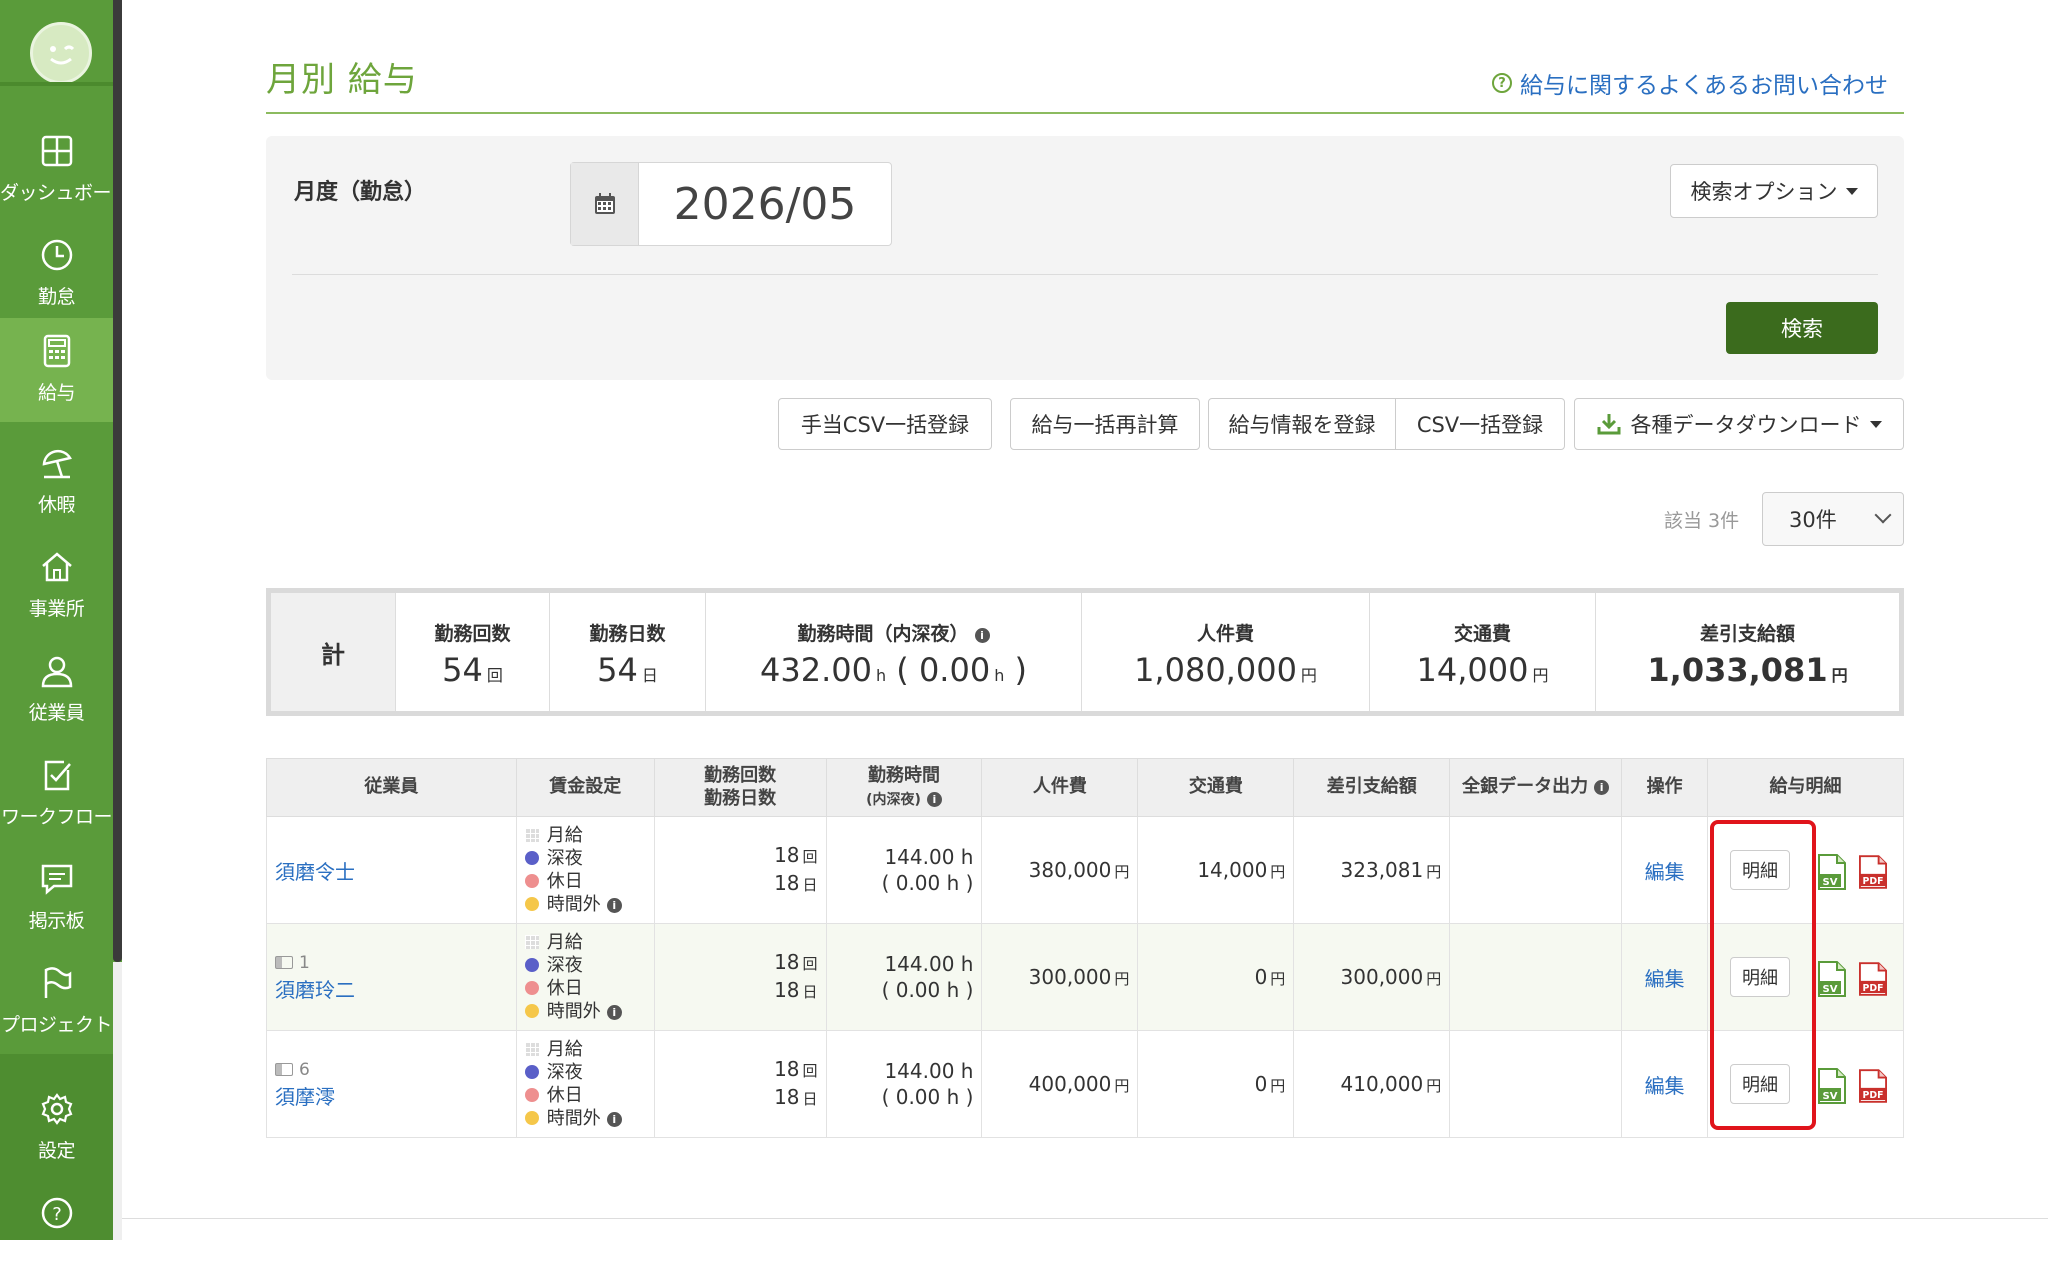 This screenshot has height=1284, width=2048. What do you see at coordinates (1536, 870) in the screenshot?
I see `bank-cell` at bounding box center [1536, 870].